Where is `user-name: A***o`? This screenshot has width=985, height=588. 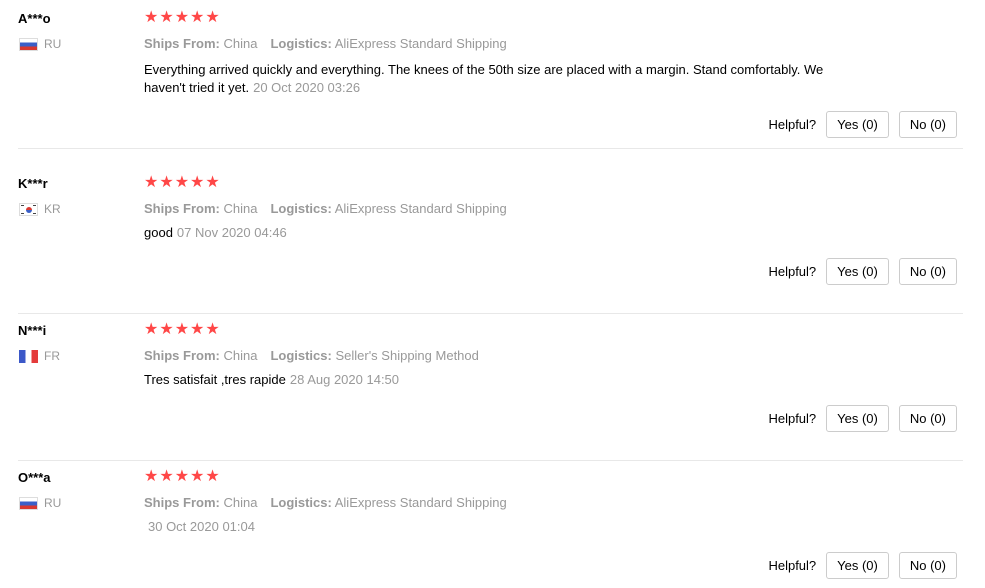 user-name: A***o is located at coordinates (34, 18).